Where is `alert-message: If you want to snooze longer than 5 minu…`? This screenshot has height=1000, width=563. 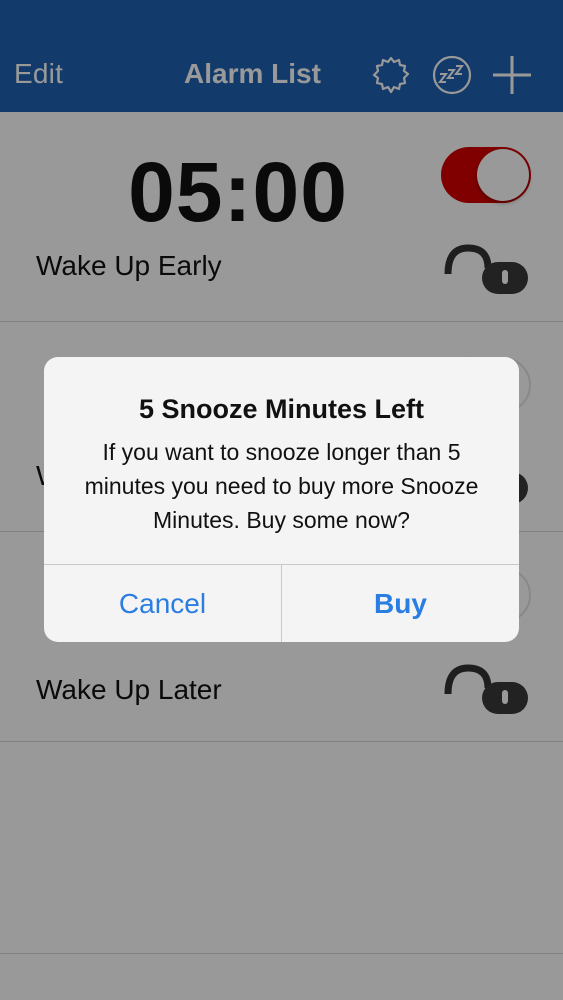 alert-message: If you want to snooze longer than 5 minu… is located at coordinates (281, 486).